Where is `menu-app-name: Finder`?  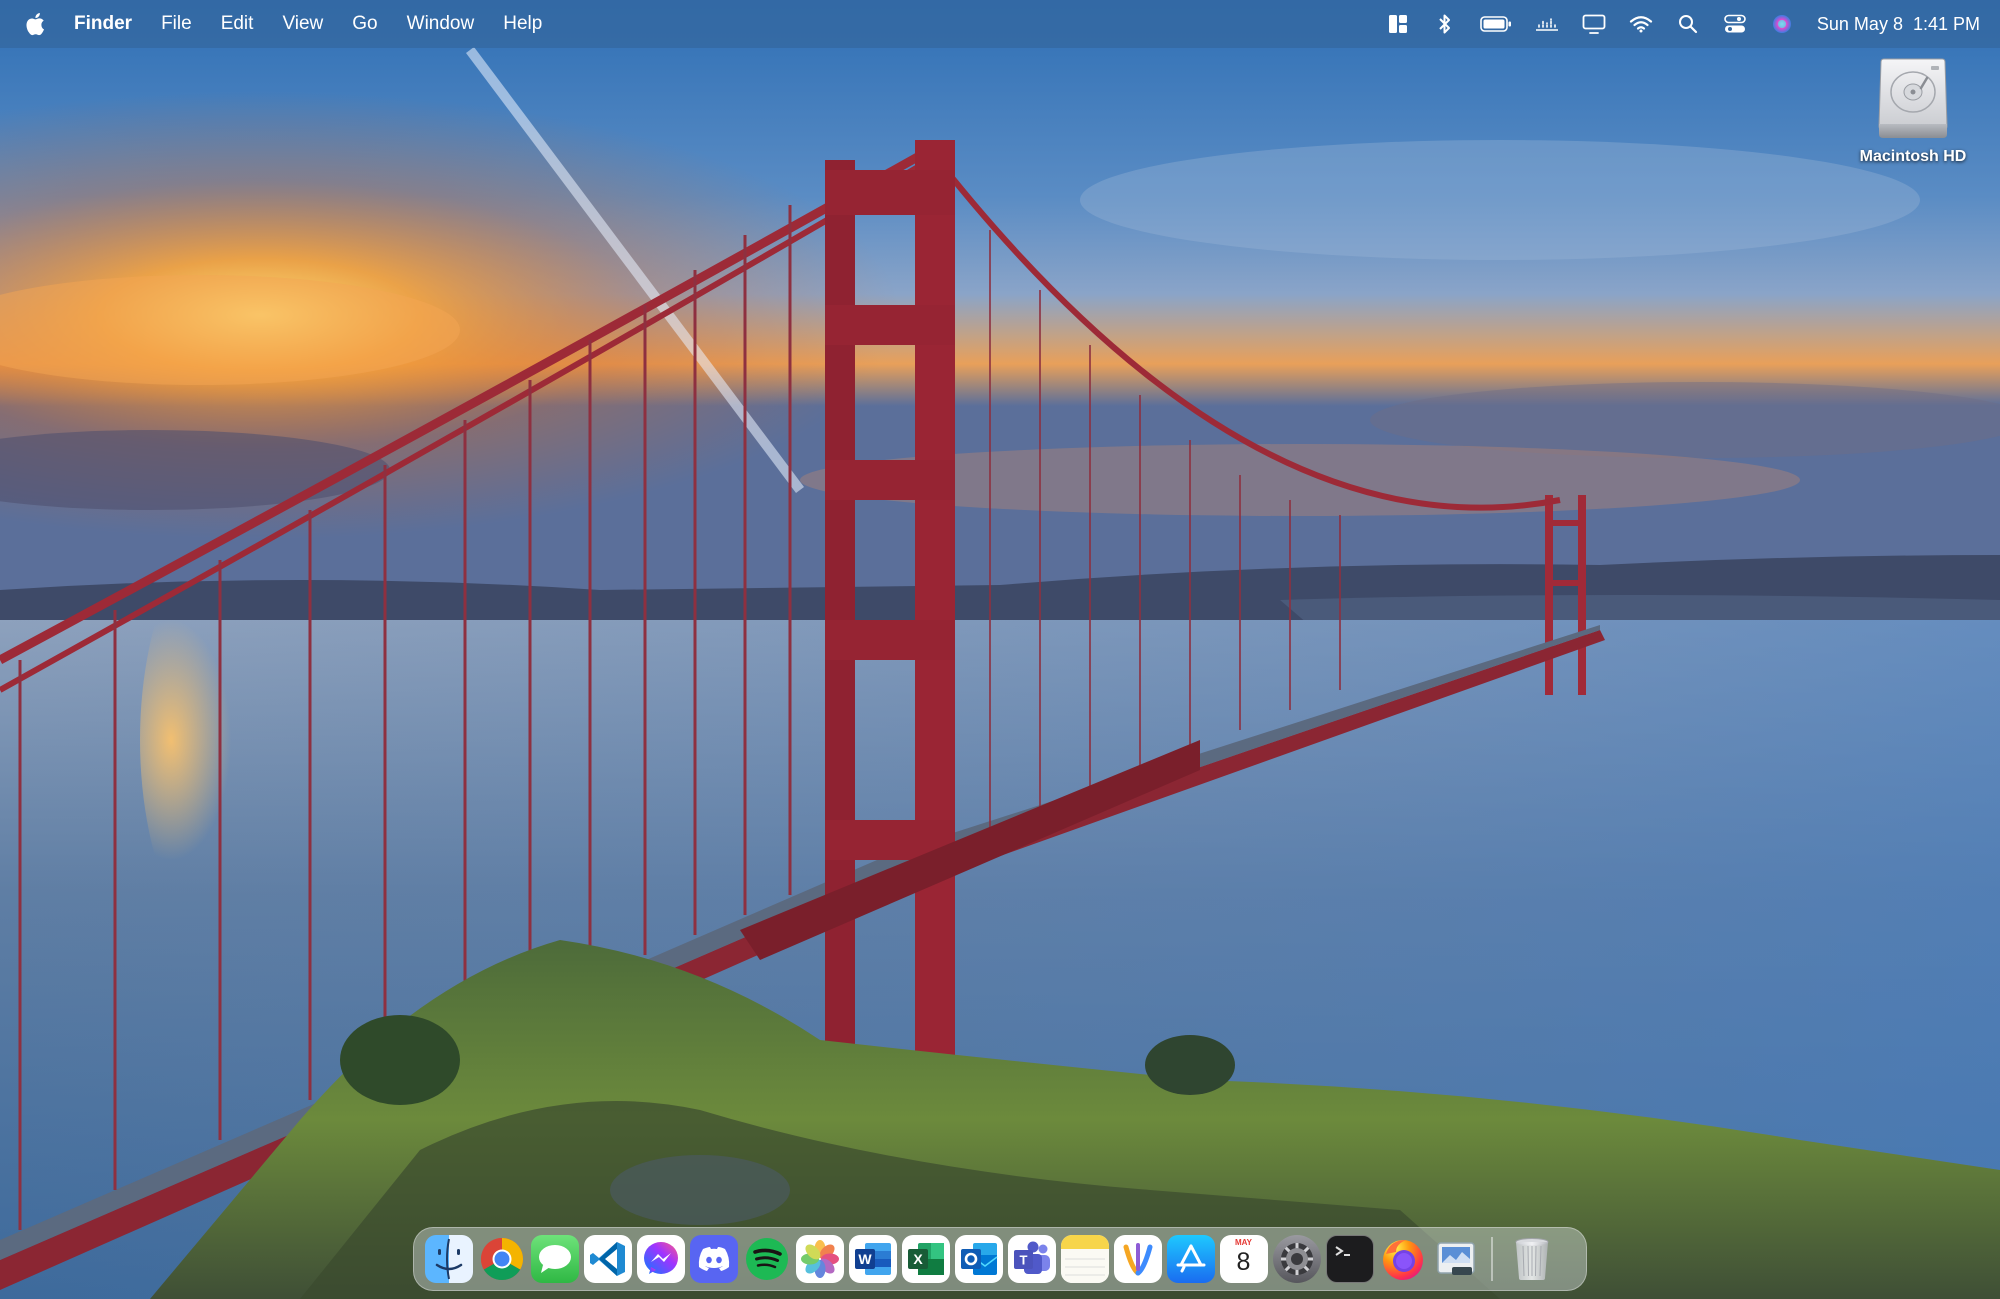 menu-app-name: Finder is located at coordinates (103, 24).